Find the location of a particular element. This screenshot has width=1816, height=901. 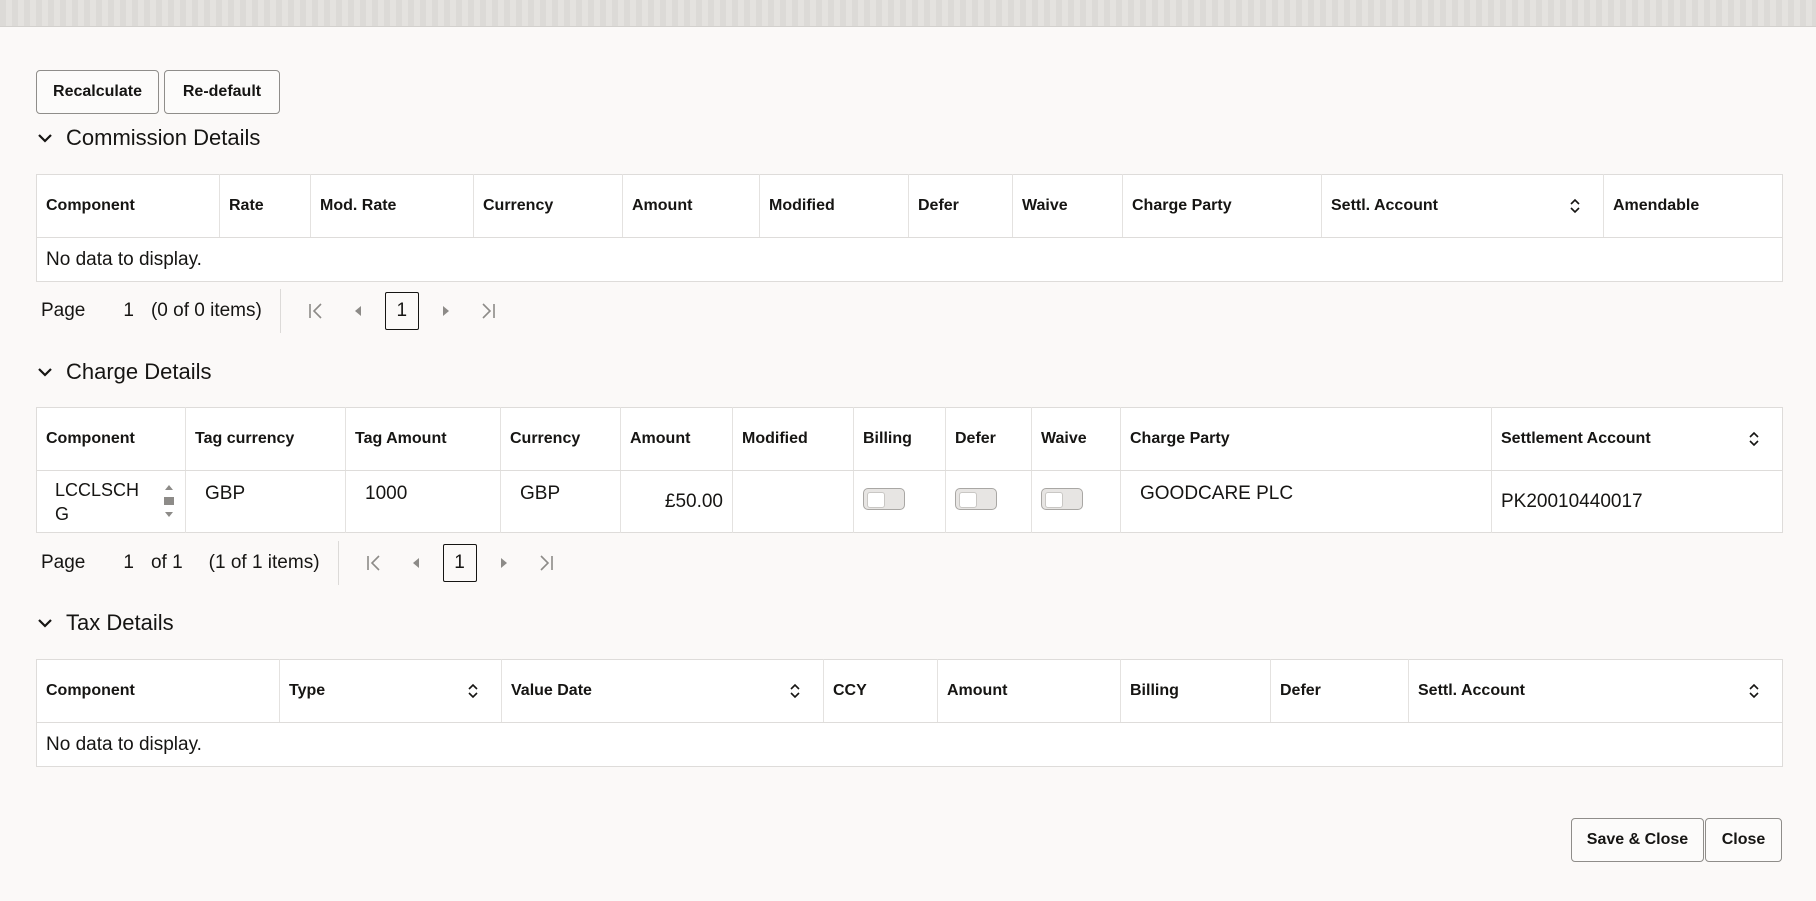

charge-pagination: Page 1 of 1 (1 of 1 items) 1 is located at coordinates (304, 563).